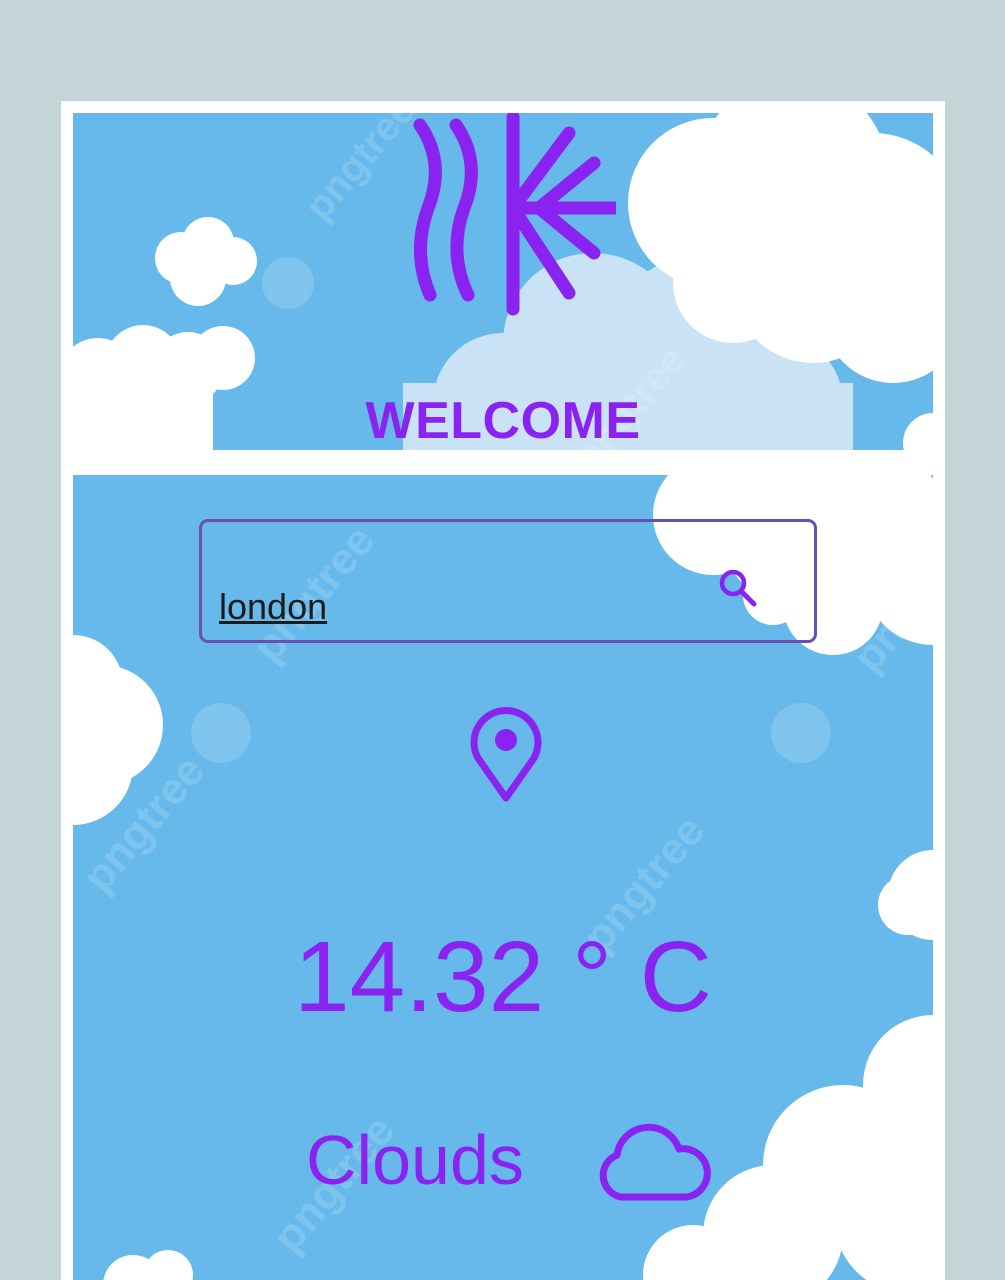 The image size is (1005, 1280). I want to click on temperature-value: 14.32 ° C, so click(503, 977).